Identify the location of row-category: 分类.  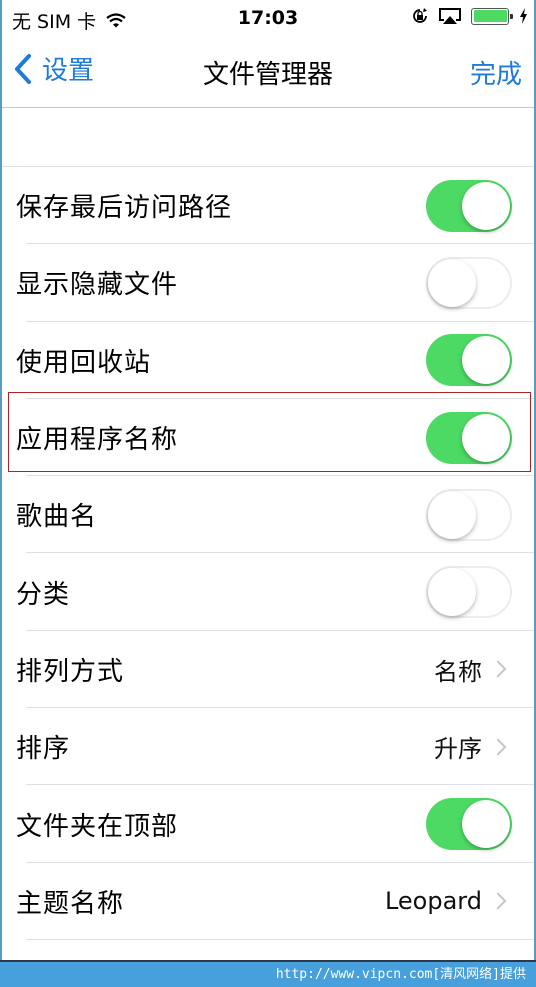
(268, 592).